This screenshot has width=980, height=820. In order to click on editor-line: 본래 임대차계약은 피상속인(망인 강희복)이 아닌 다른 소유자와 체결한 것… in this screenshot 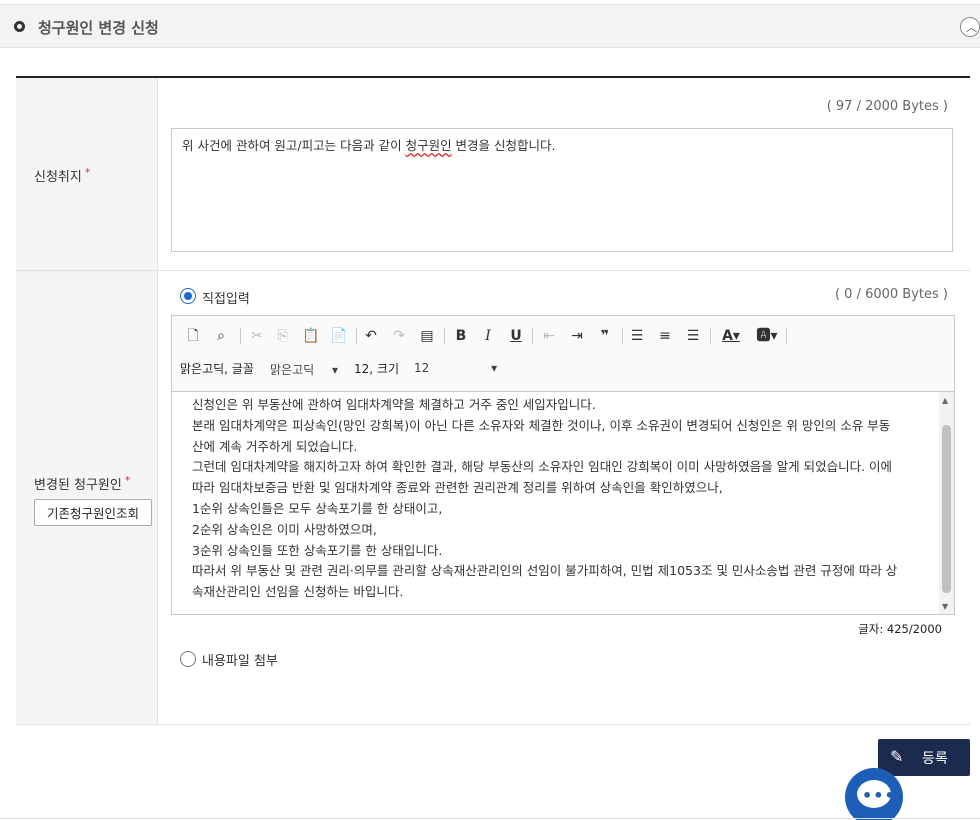, I will do `click(541, 425)`.